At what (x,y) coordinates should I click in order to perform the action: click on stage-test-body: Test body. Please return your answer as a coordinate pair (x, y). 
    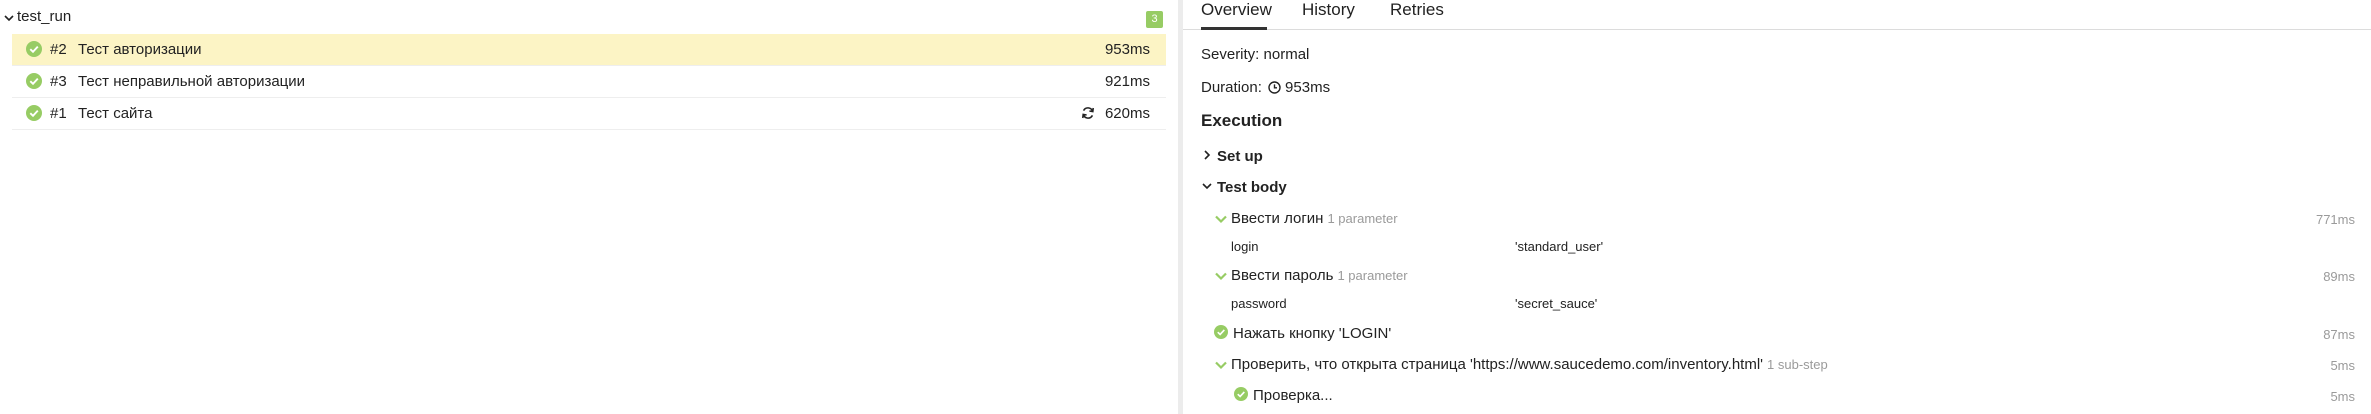
    Looking at the image, I should click on (1244, 187).